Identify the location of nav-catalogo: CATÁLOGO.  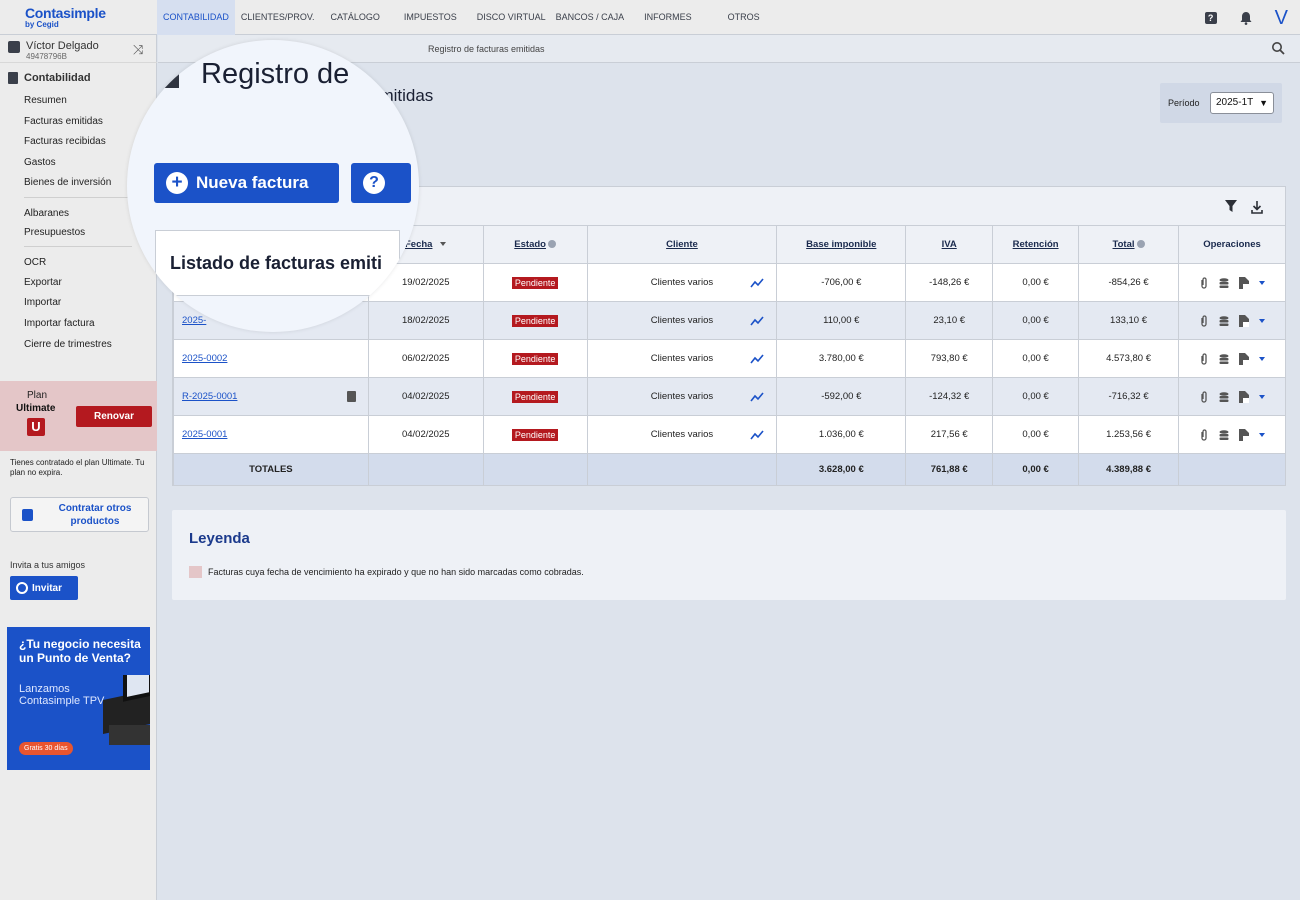
(357, 17).